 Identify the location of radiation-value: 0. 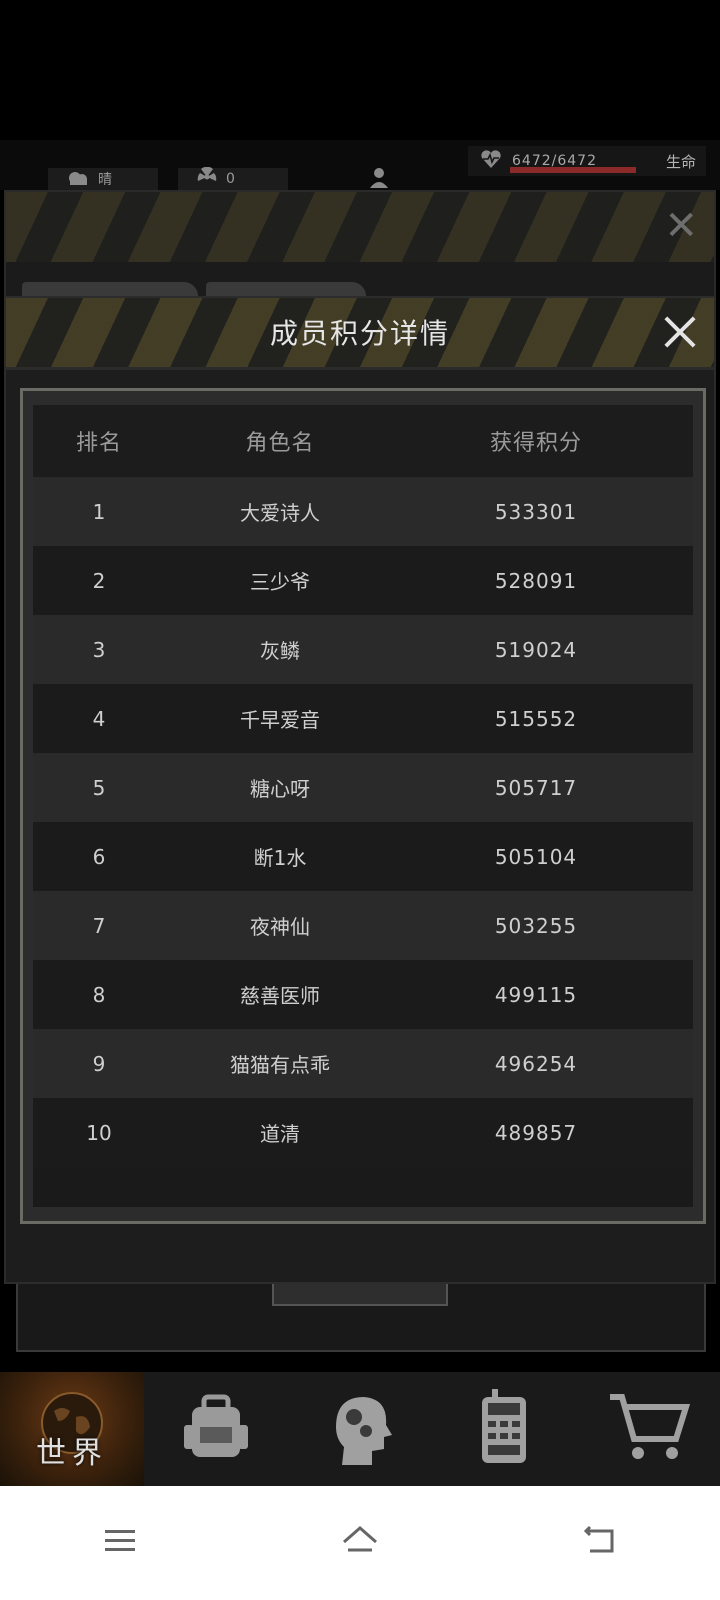
(230, 179).